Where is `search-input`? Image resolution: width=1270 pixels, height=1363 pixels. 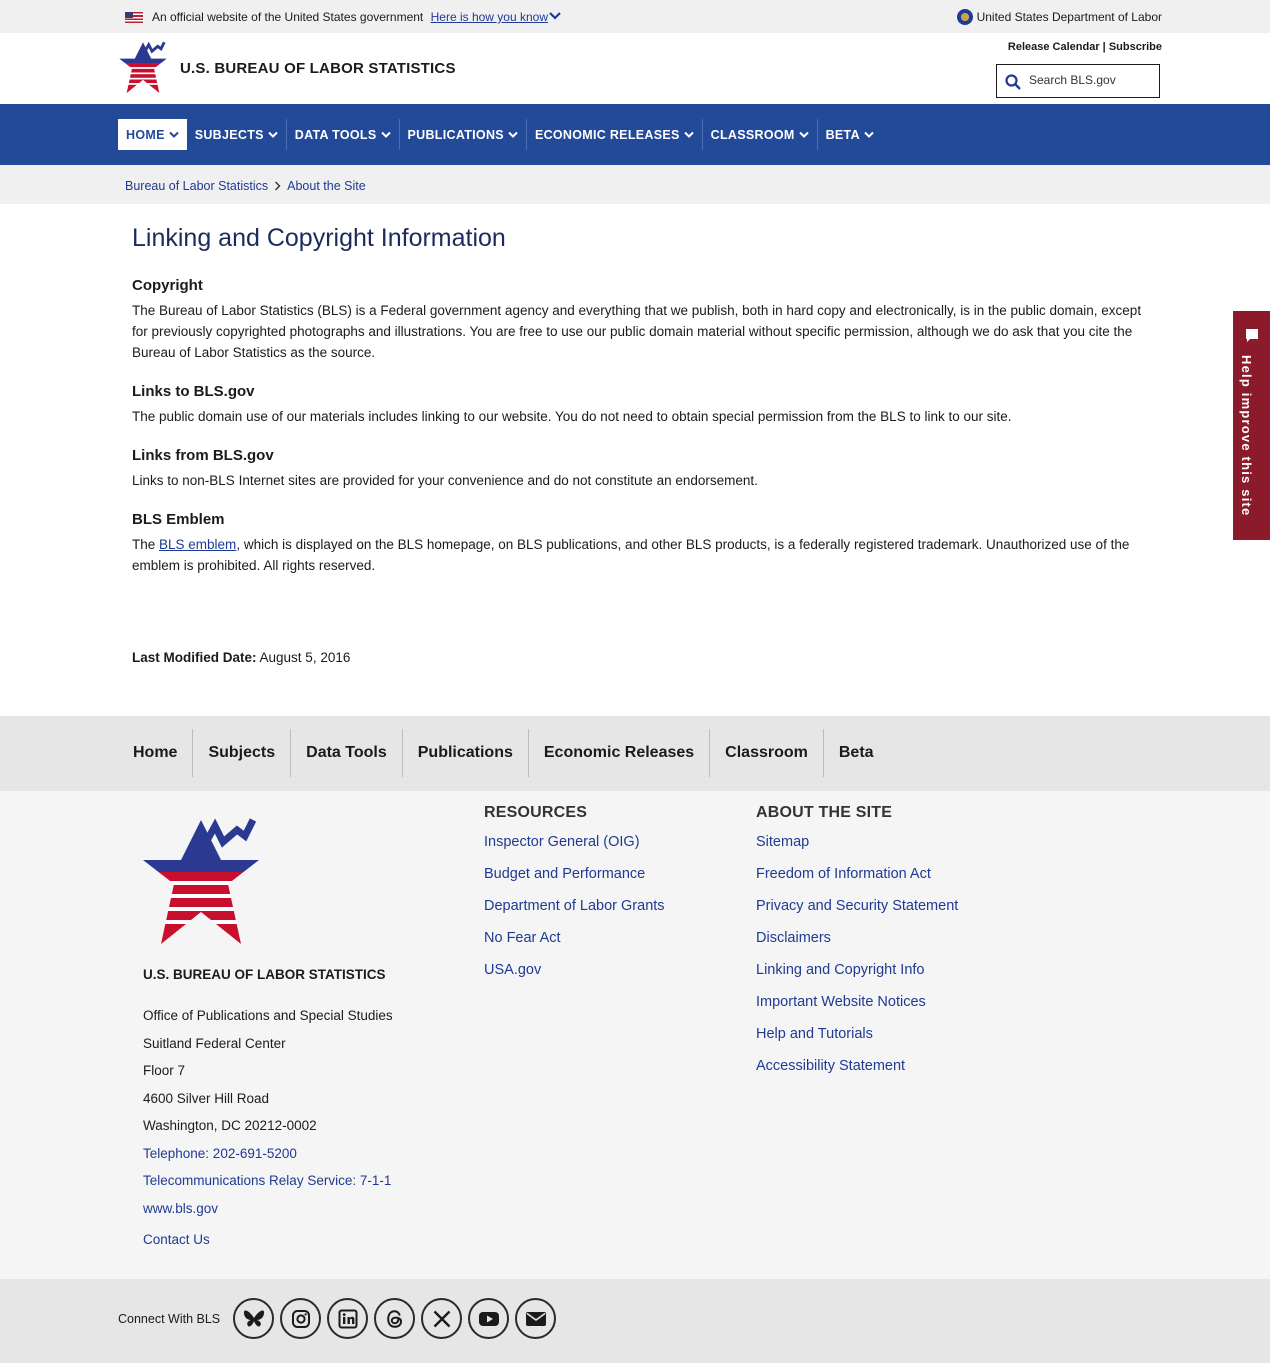 search-input is located at coordinates (1091, 80).